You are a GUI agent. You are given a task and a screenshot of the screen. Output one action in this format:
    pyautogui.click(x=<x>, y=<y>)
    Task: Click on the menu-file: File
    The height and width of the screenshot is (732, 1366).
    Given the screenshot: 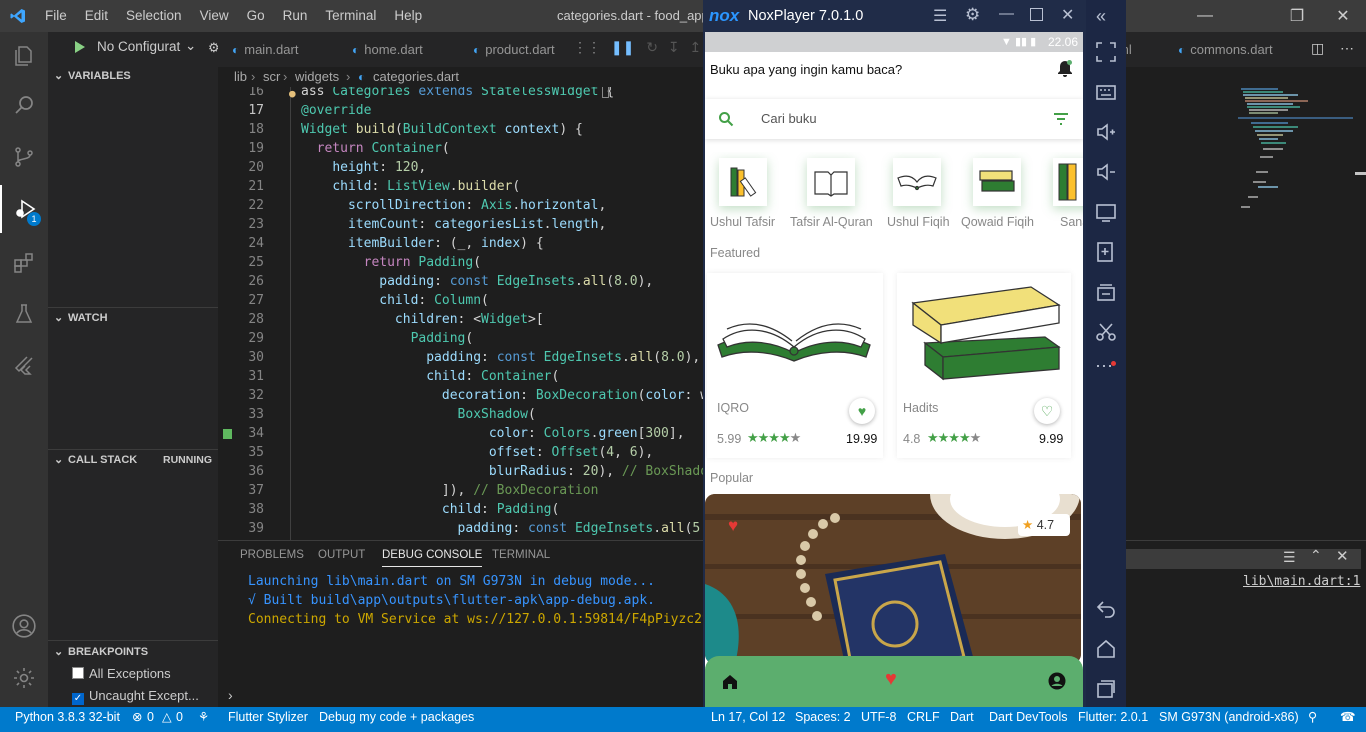 What is the action you would take?
    pyautogui.click(x=56, y=16)
    